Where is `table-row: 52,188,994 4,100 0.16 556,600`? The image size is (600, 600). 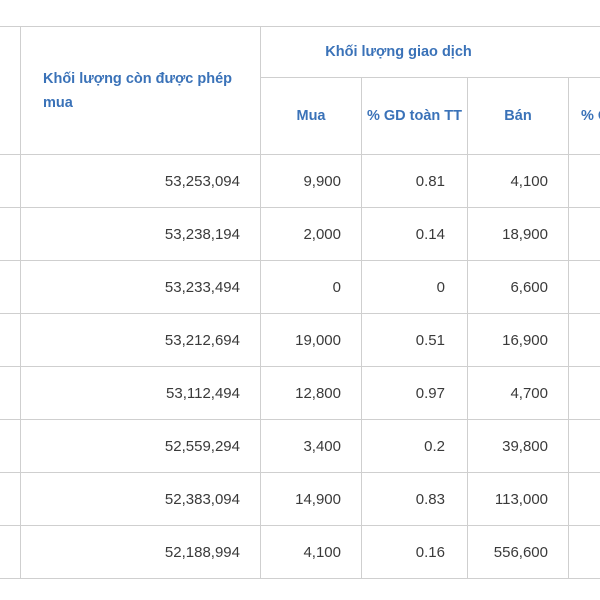 table-row: 52,188,994 4,100 0.16 556,600 is located at coordinates (300, 552).